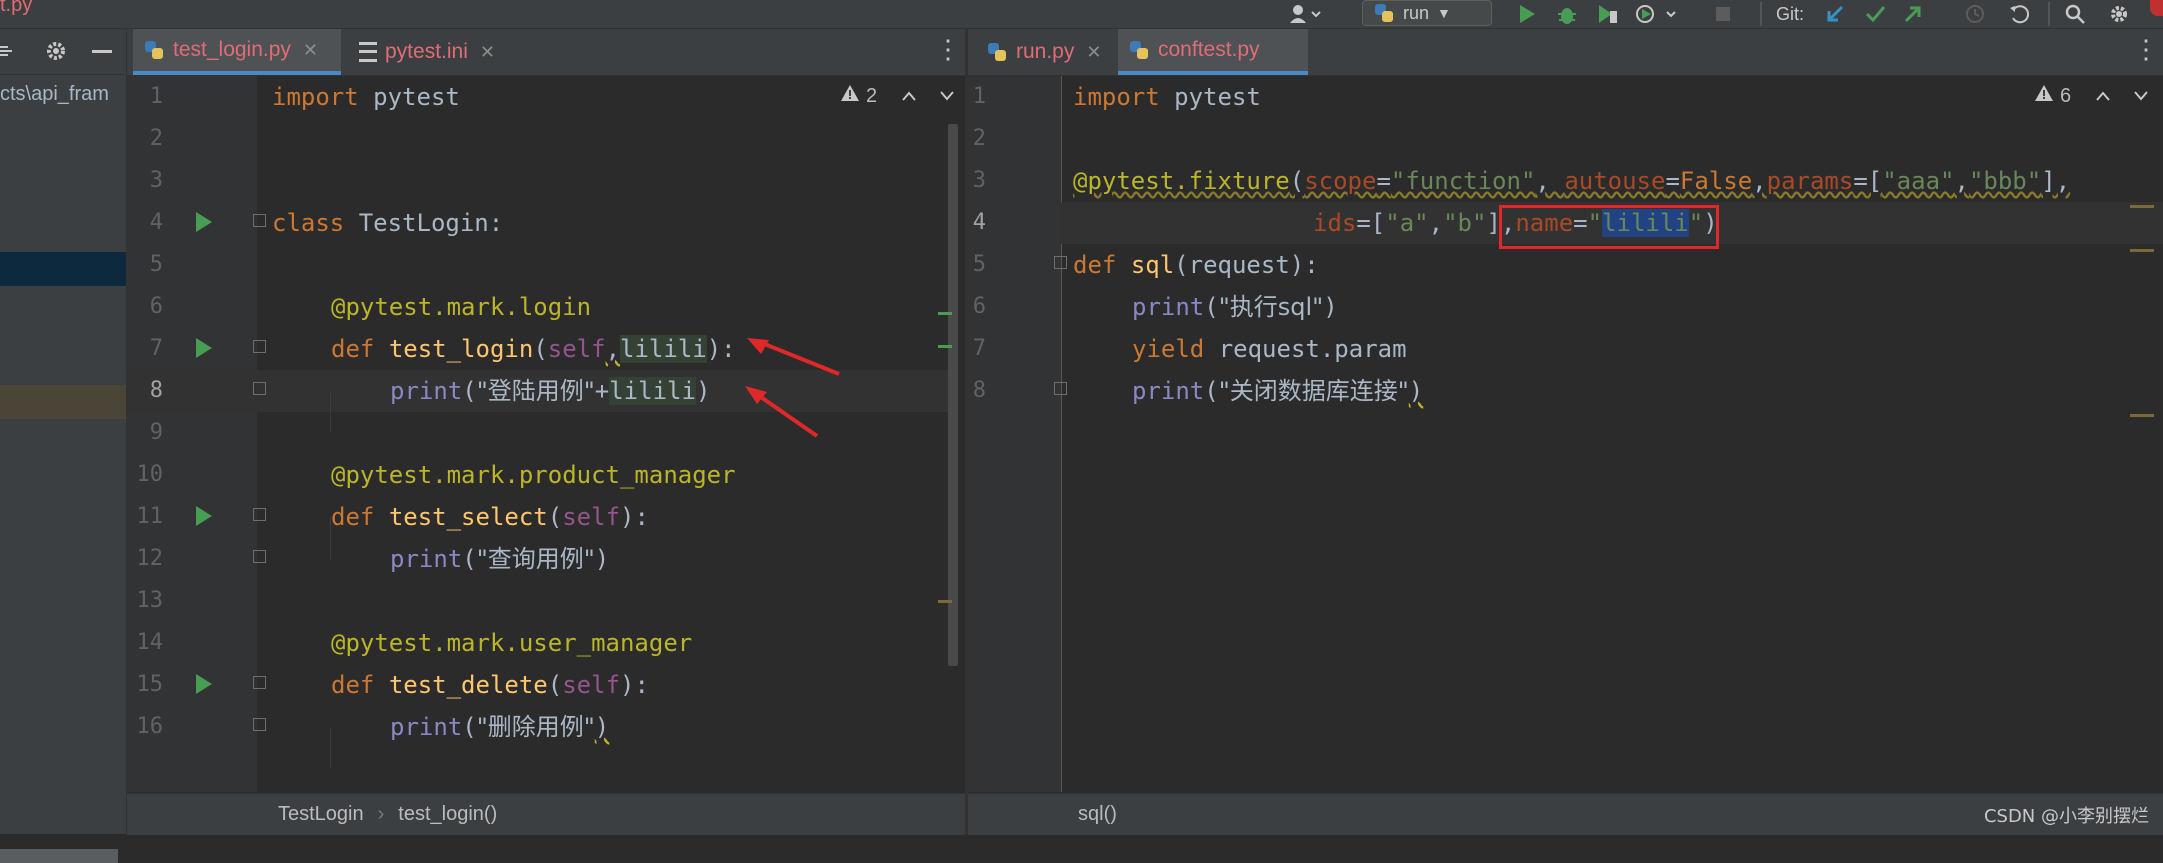 The width and height of the screenshot is (2163, 863). Describe the element at coordinates (979, 222) in the screenshot. I see `line-number-current: 4` at that location.